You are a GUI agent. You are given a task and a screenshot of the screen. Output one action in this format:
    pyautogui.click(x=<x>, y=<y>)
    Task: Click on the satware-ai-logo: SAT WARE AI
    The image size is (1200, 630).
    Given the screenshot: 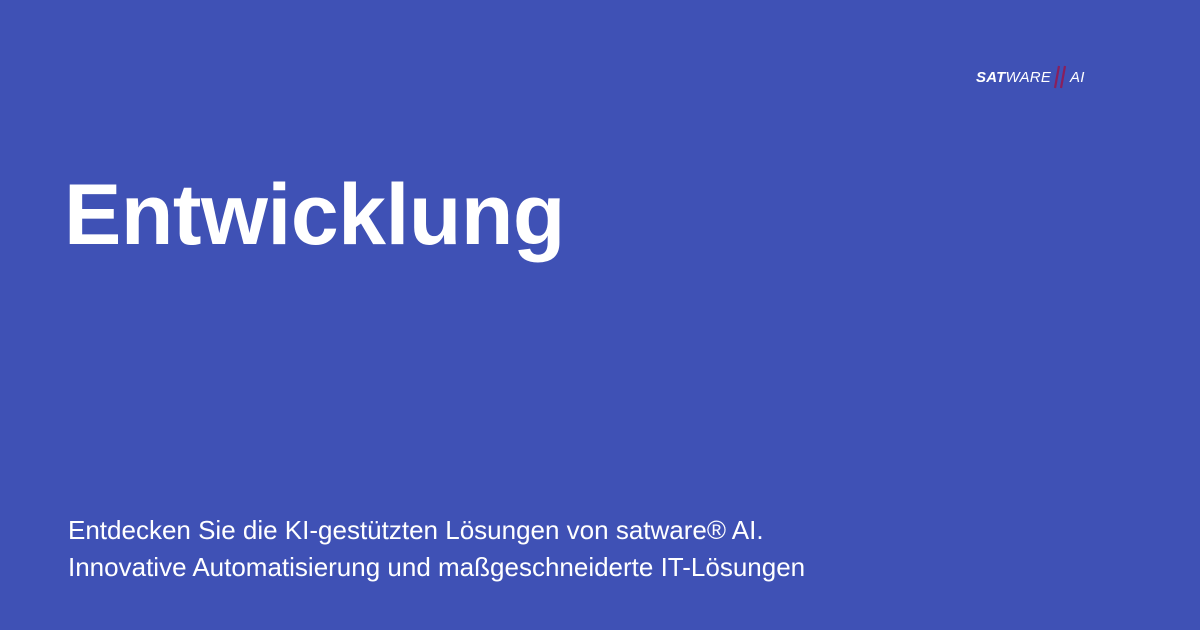 What is the action you would take?
    pyautogui.click(x=1030, y=77)
    